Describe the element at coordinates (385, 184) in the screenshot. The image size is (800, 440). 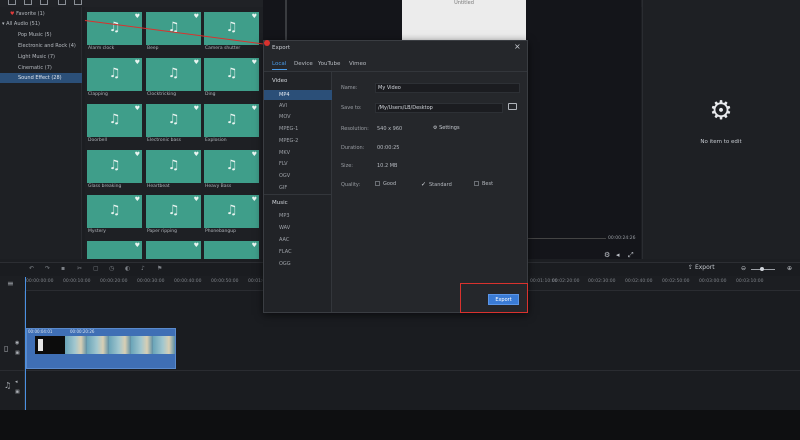
I see `quality-good-option: Good` at that location.